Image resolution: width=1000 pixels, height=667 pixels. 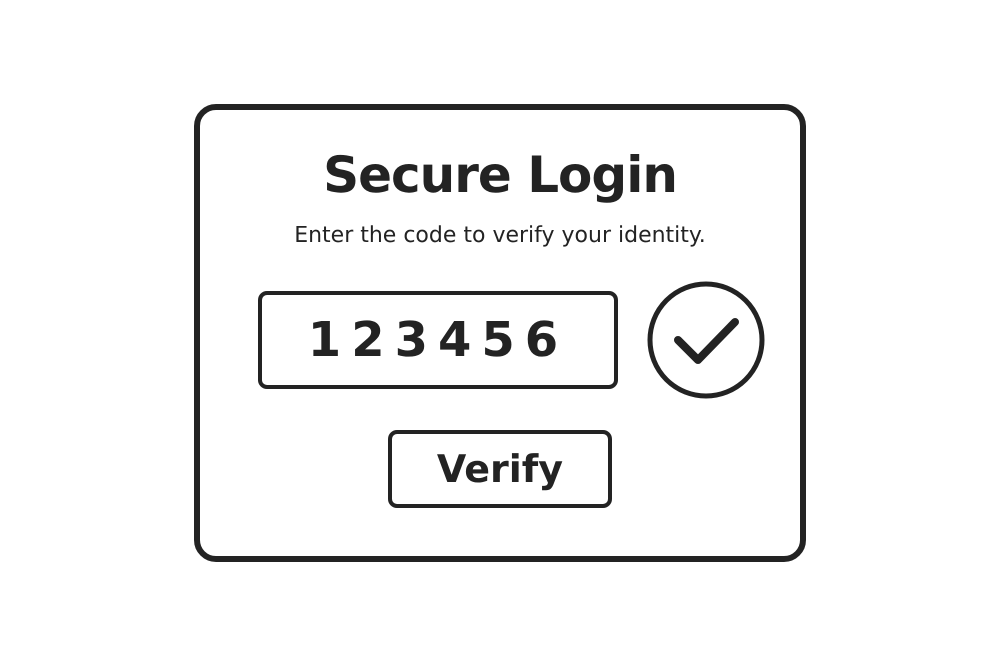 I want to click on code-field: 123456, so click(x=438, y=339).